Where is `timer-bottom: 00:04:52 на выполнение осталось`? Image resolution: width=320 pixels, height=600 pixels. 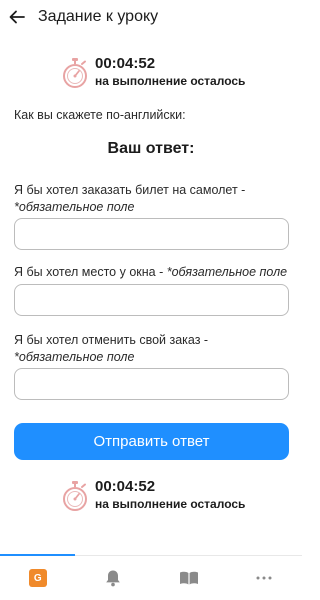
timer-bottom: 00:04:52 на выполнение осталось is located at coordinates (153, 495).